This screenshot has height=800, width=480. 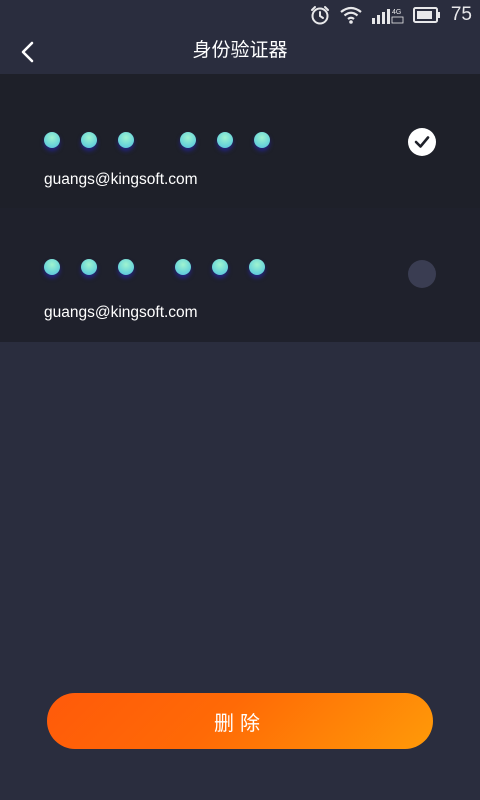 I want to click on nav-bar: 身份验证器, so click(x=240, y=52).